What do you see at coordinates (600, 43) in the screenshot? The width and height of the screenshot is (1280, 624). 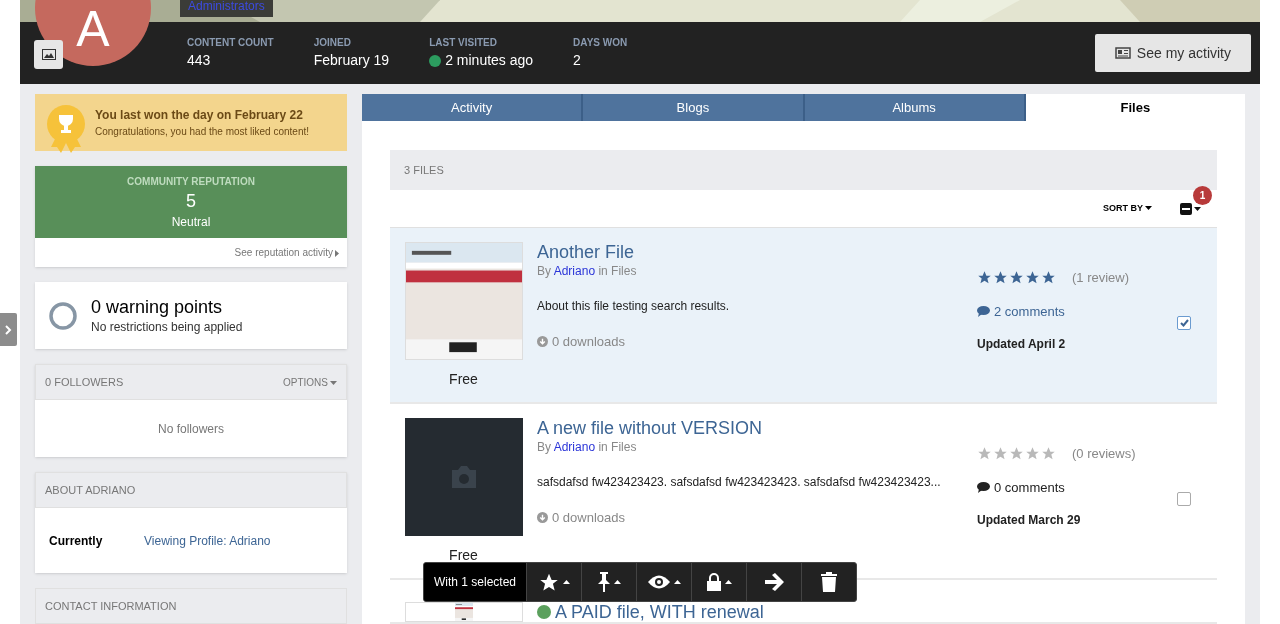 I see `stat-label: DAYS WON` at bounding box center [600, 43].